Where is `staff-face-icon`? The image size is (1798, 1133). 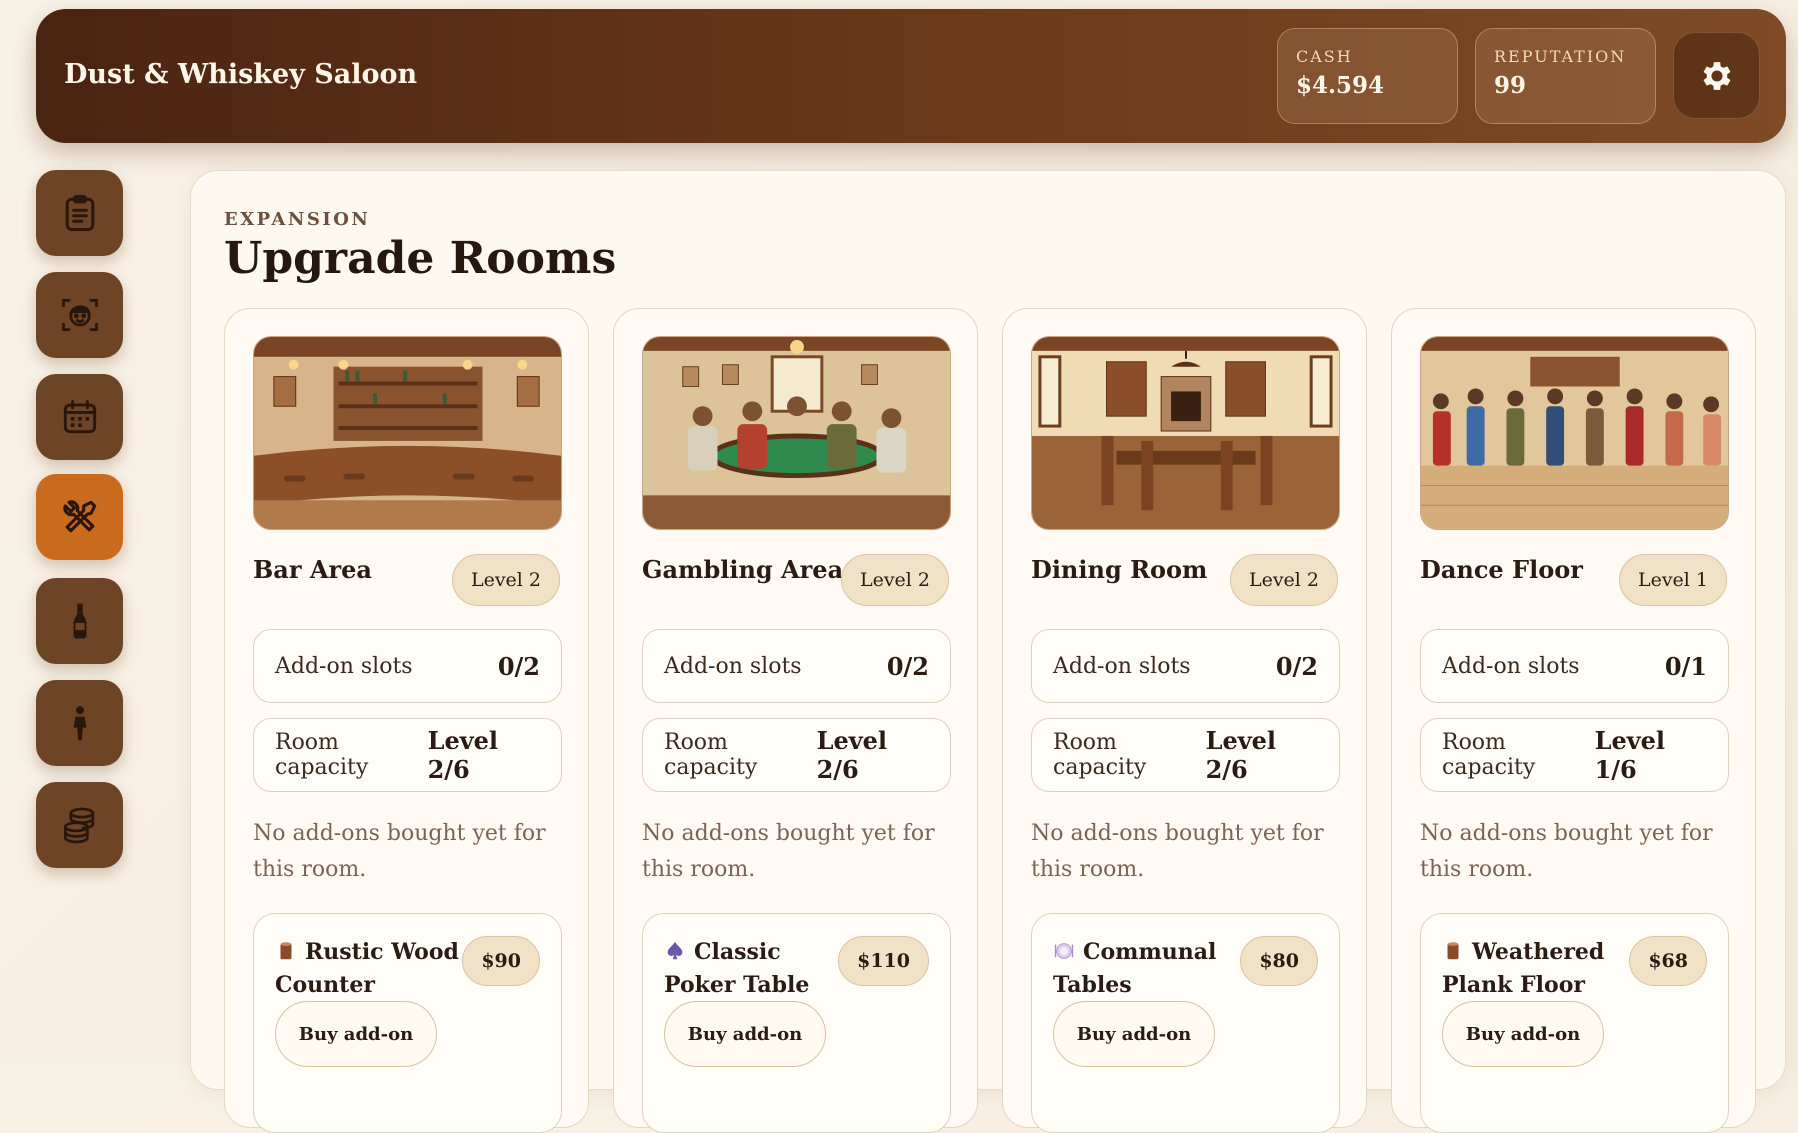
staff-face-icon is located at coordinates (79, 315).